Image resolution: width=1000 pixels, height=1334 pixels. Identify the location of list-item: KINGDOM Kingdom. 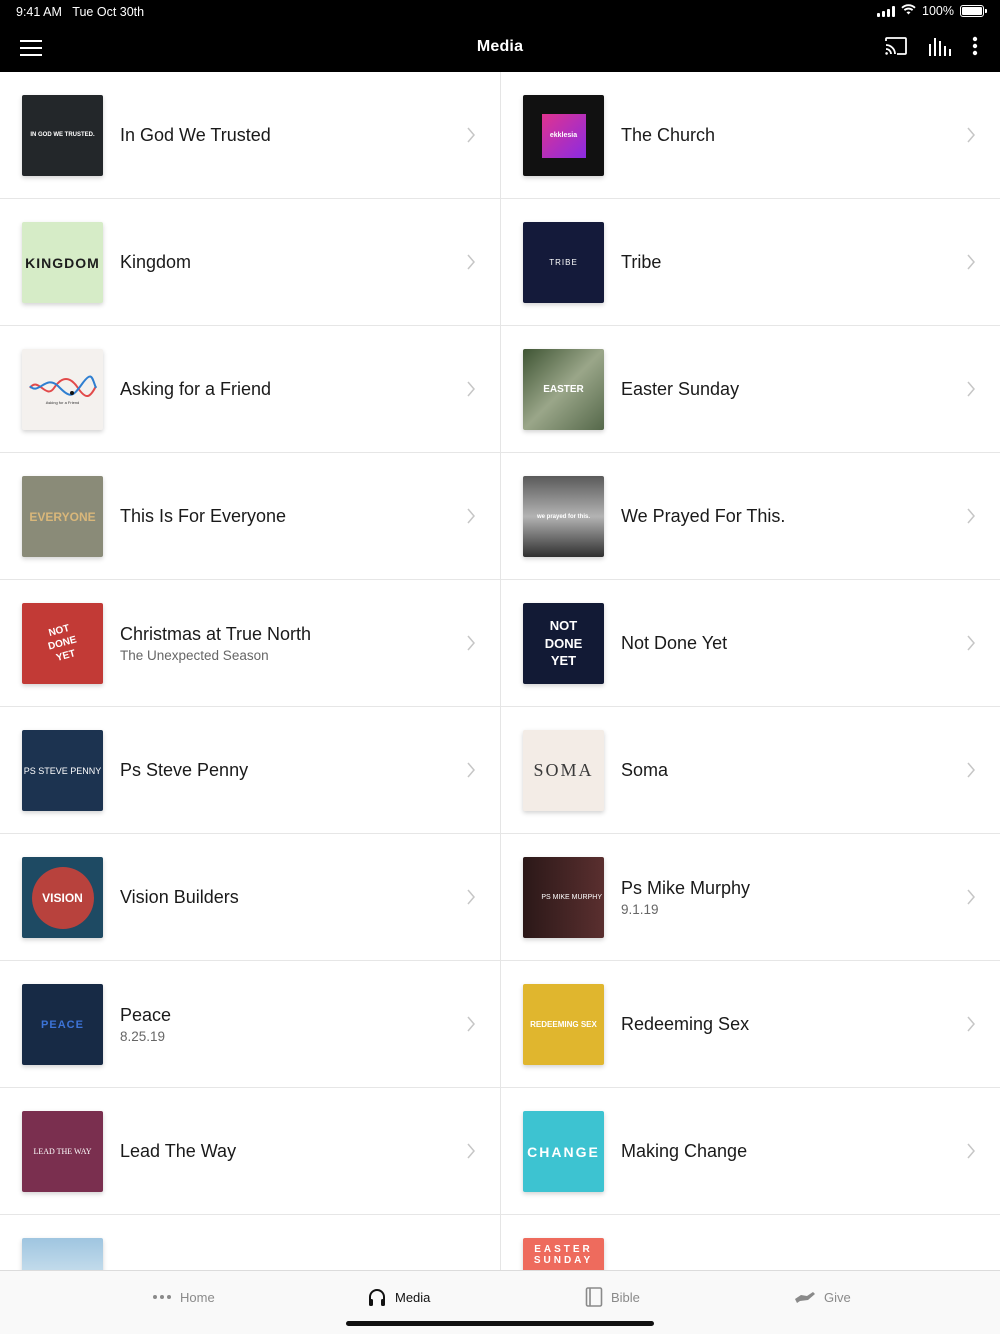
(250, 262).